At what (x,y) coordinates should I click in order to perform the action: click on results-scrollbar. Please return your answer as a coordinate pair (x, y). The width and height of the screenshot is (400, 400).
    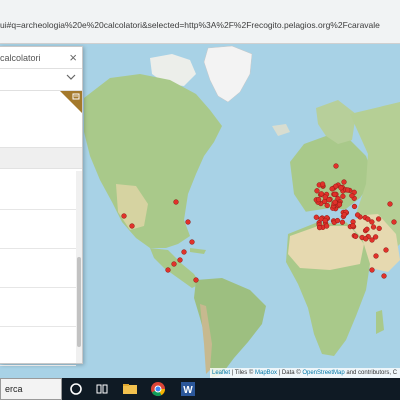
    Looking at the image, I should click on (79, 267).